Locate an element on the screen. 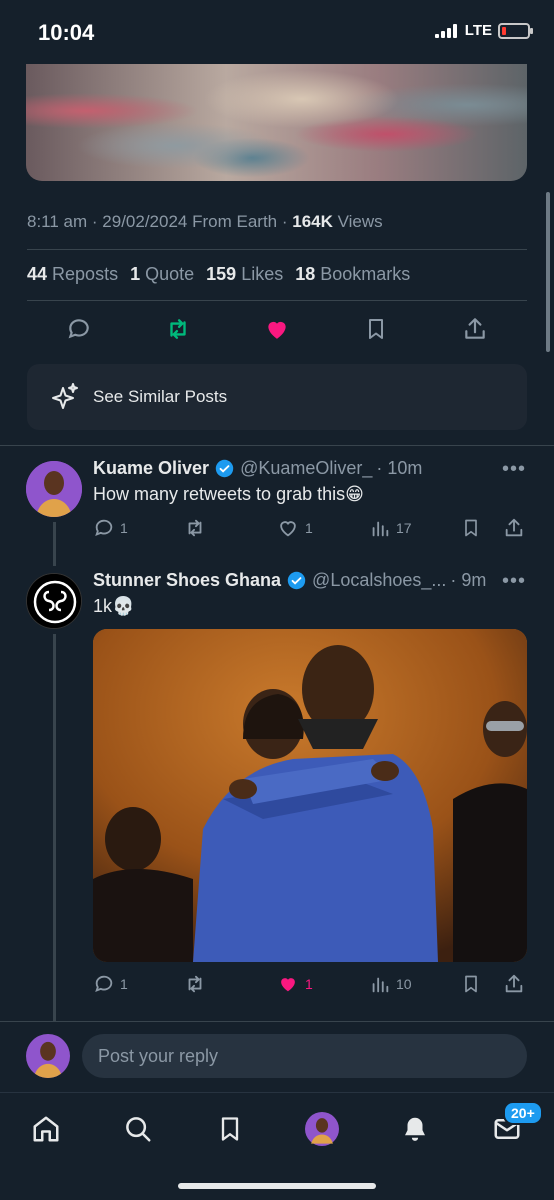  stunner-shoes-logo is located at coordinates (54, 601).